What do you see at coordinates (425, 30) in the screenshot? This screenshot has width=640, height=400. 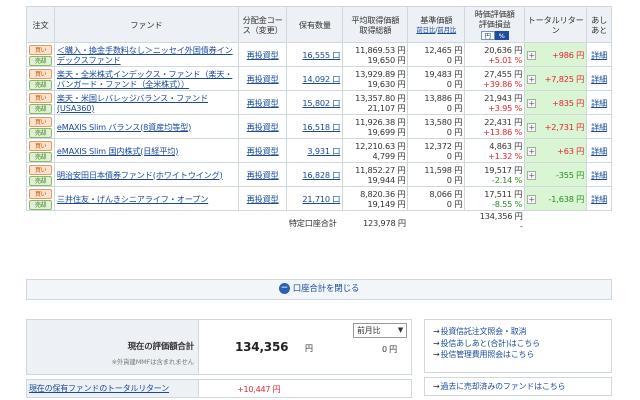 I see `sort-prev-day-link: 前日比` at bounding box center [425, 30].